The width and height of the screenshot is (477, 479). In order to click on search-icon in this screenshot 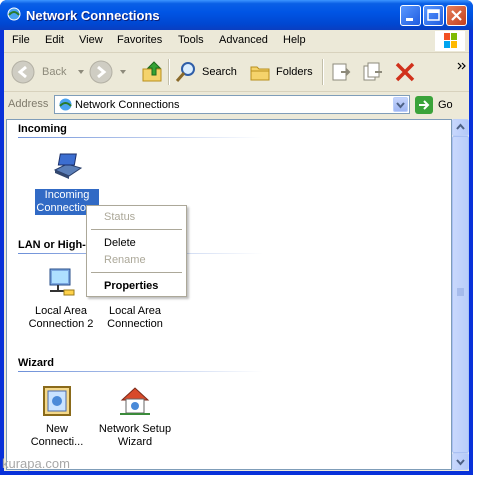, I will do `click(185, 72)`.